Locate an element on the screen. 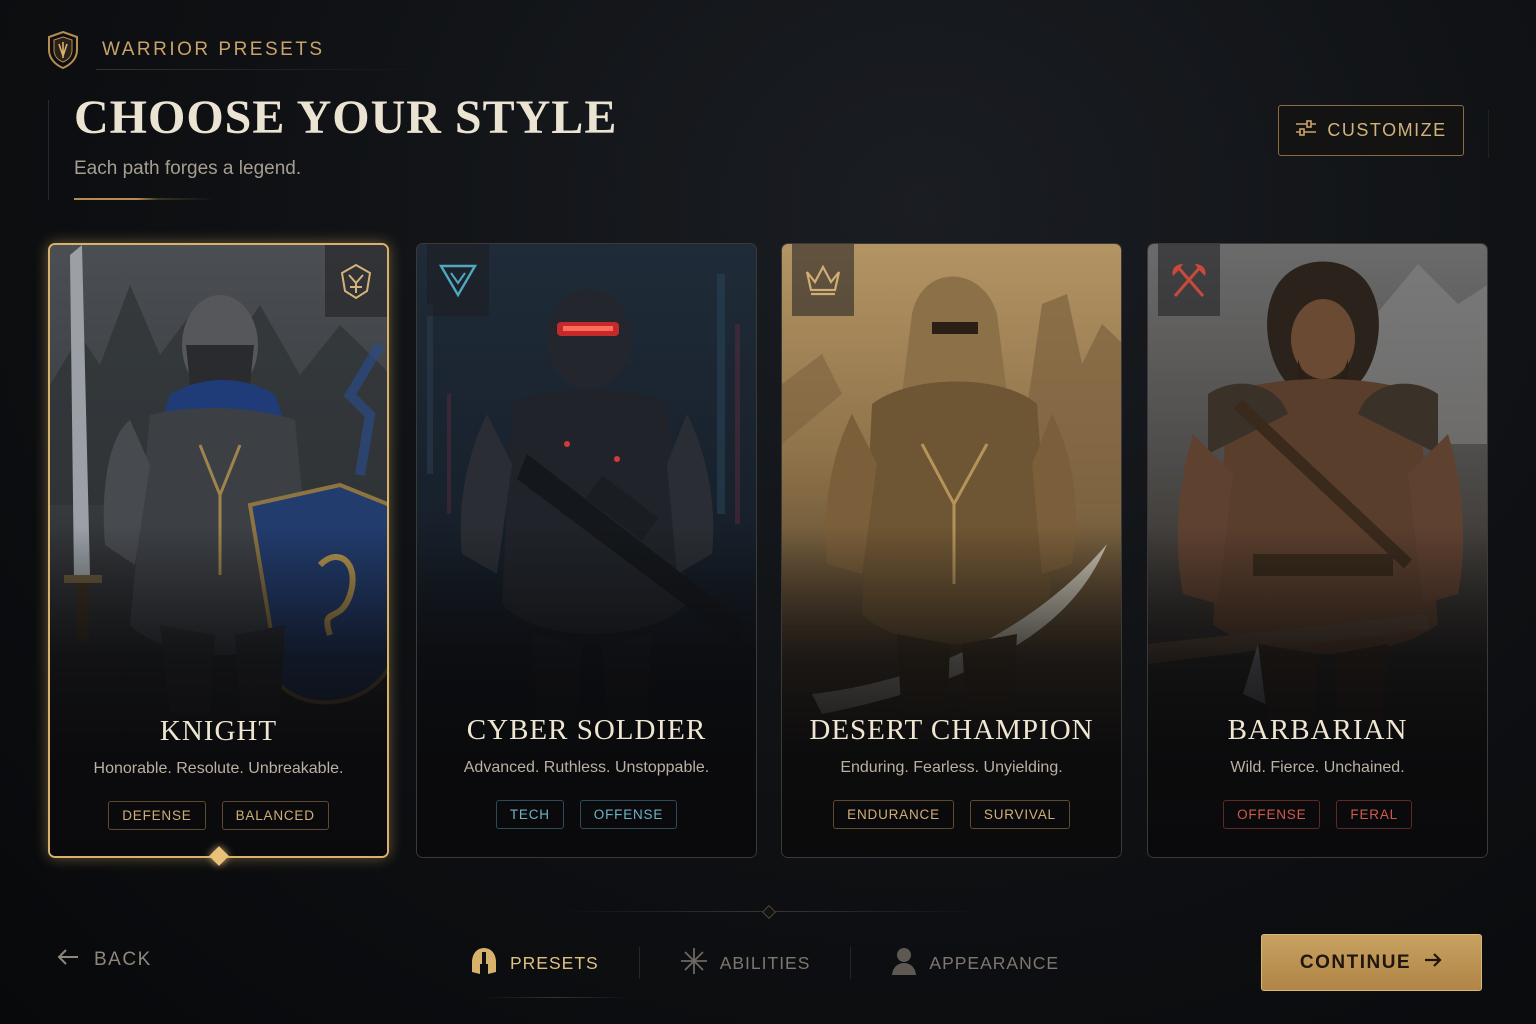 The height and width of the screenshot is (1024, 1536). tag-balanced: BALANCED is located at coordinates (275, 815).